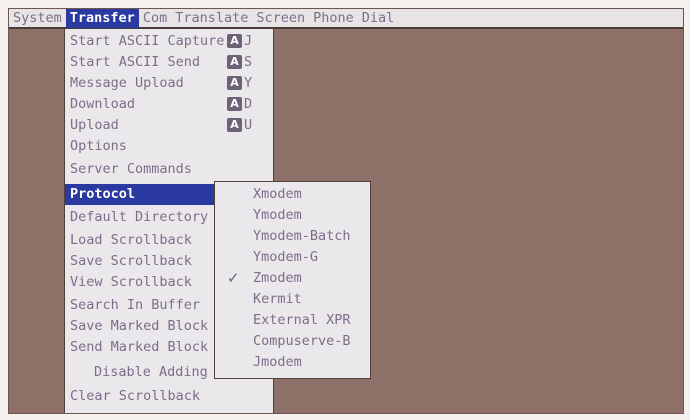 The height and width of the screenshot is (420, 690). I want to click on protocol-item-jmodem: Jmodem, so click(292, 362).